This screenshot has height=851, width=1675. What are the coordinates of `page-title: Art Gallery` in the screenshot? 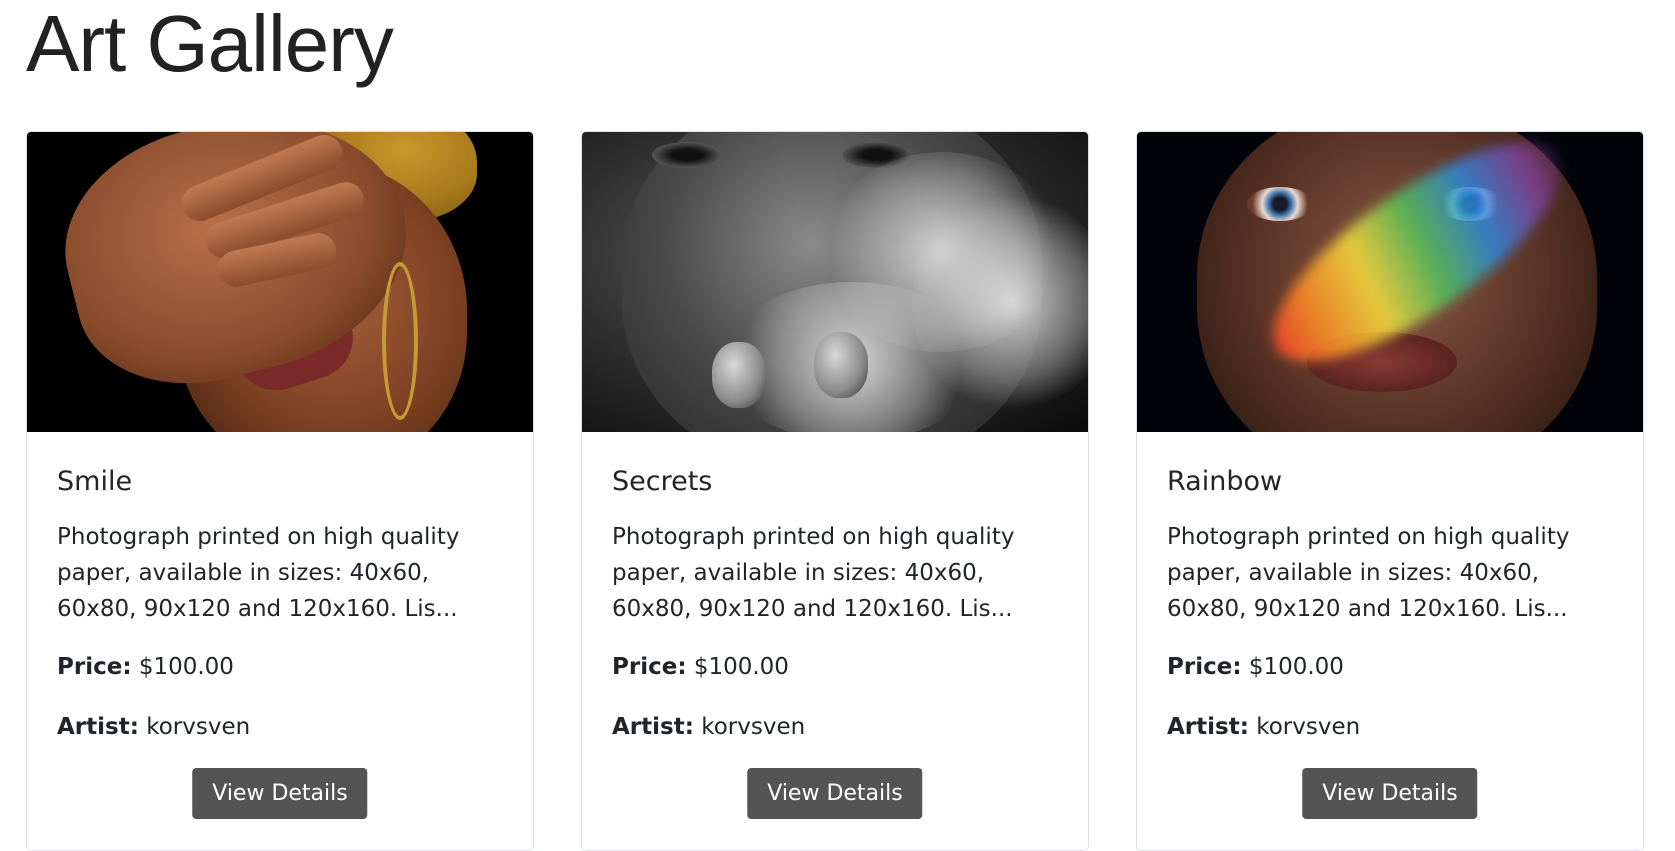 It's located at (210, 44).